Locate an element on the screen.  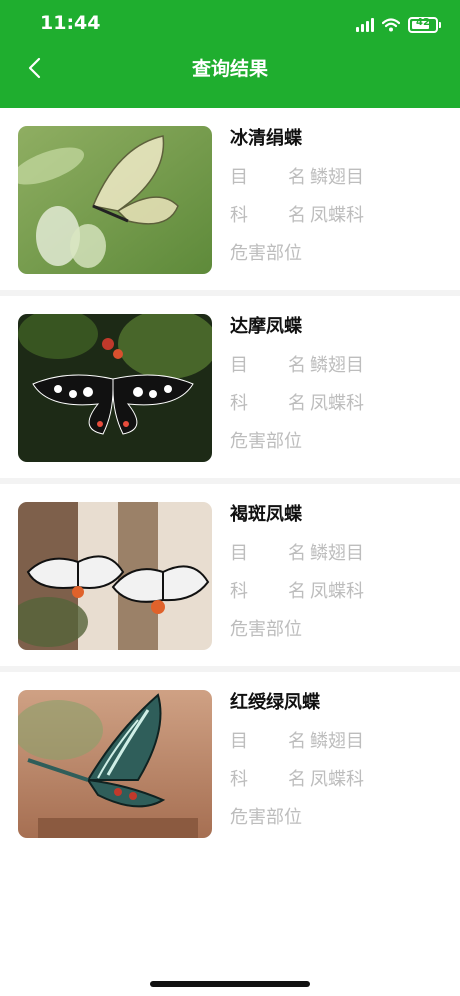
item-name: 达摩凤蝶 is located at coordinates (266, 326).